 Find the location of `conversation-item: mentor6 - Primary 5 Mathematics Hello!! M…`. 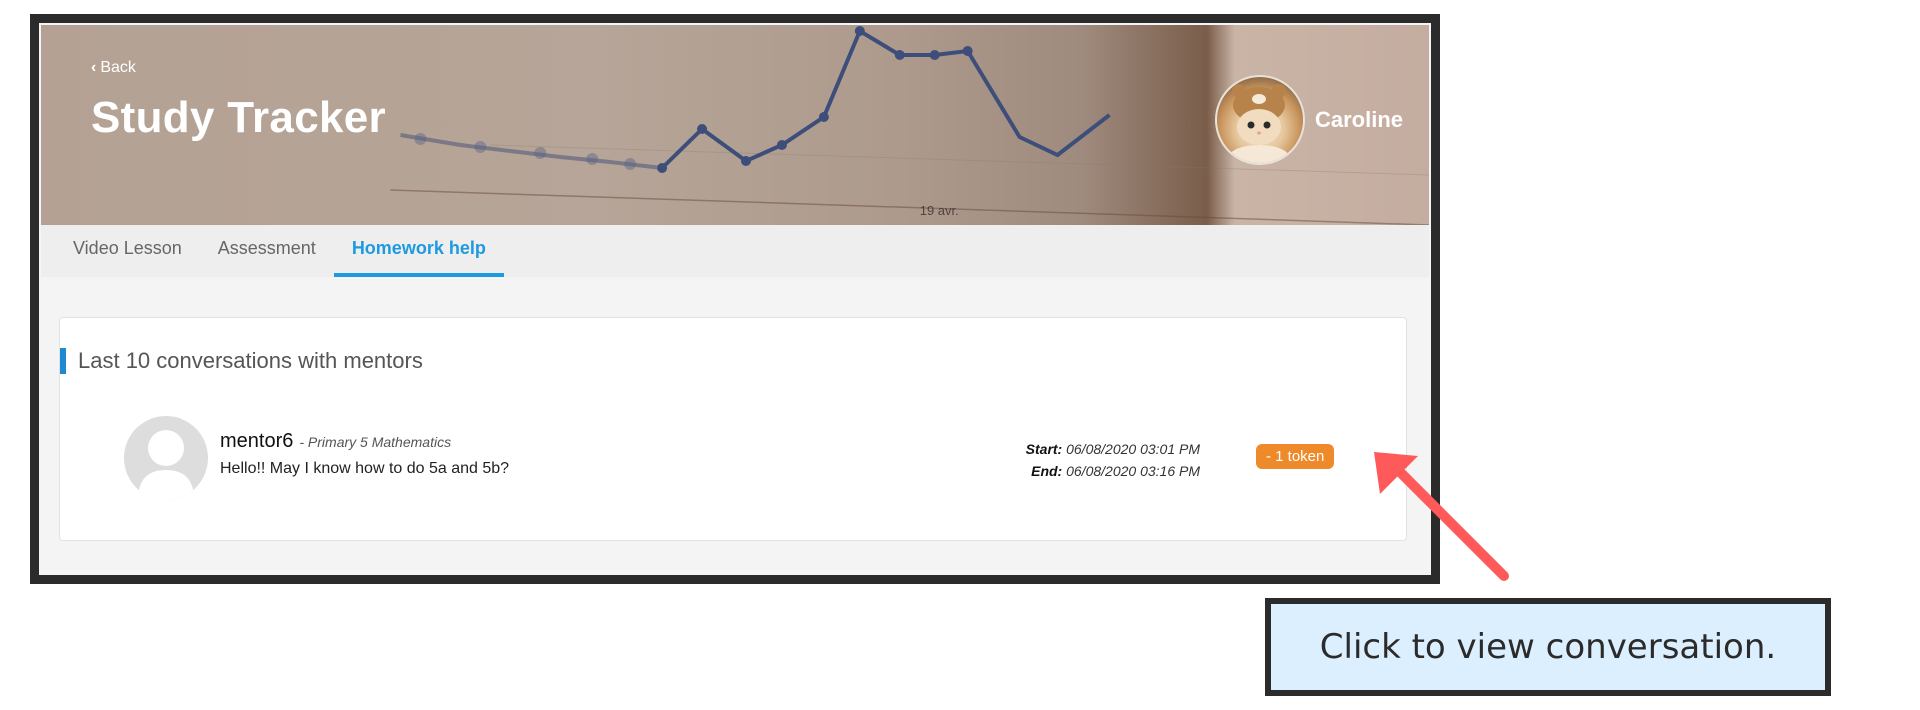

conversation-item: mentor6 - Primary 5 Mathematics Hello!! M… is located at coordinates (745, 461).